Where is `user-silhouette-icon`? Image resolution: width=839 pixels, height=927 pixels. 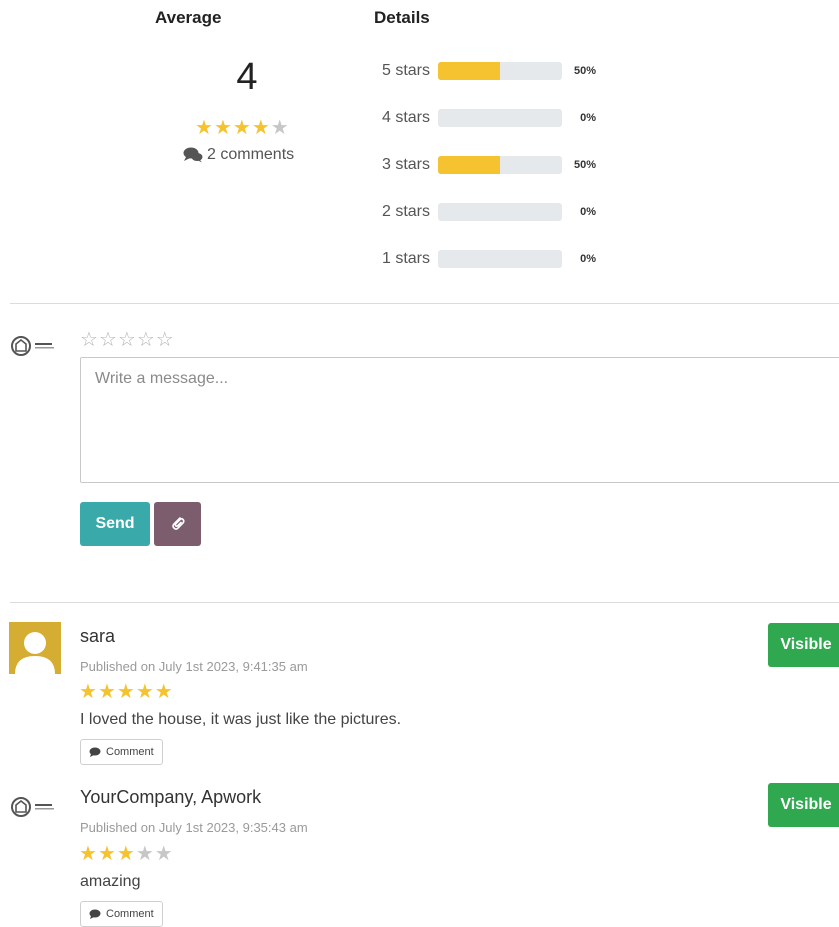 user-silhouette-icon is located at coordinates (35, 653).